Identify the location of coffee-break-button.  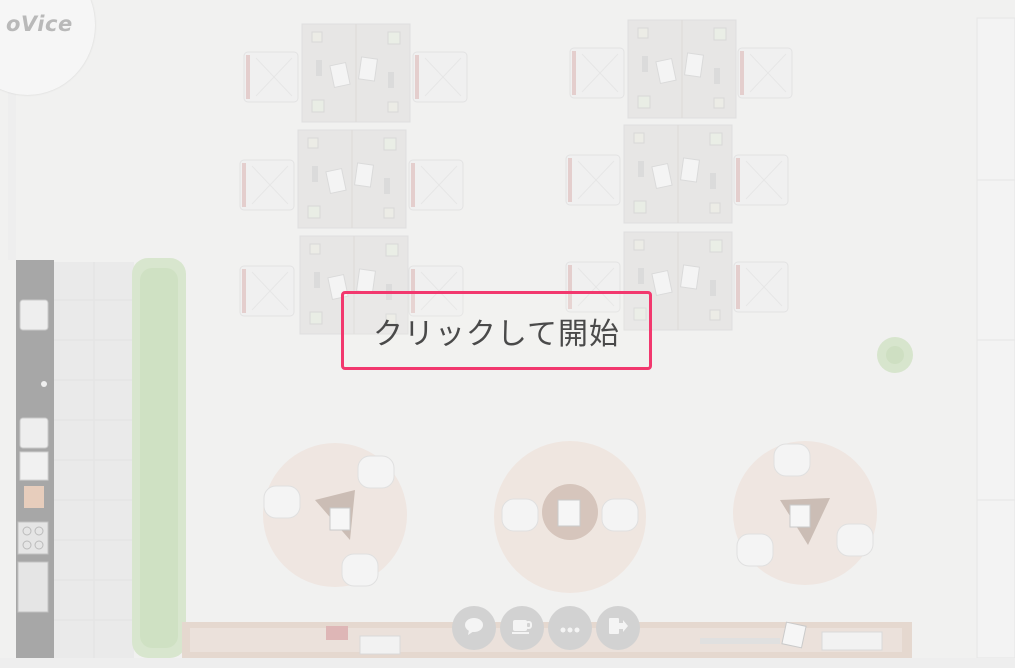
(522, 628).